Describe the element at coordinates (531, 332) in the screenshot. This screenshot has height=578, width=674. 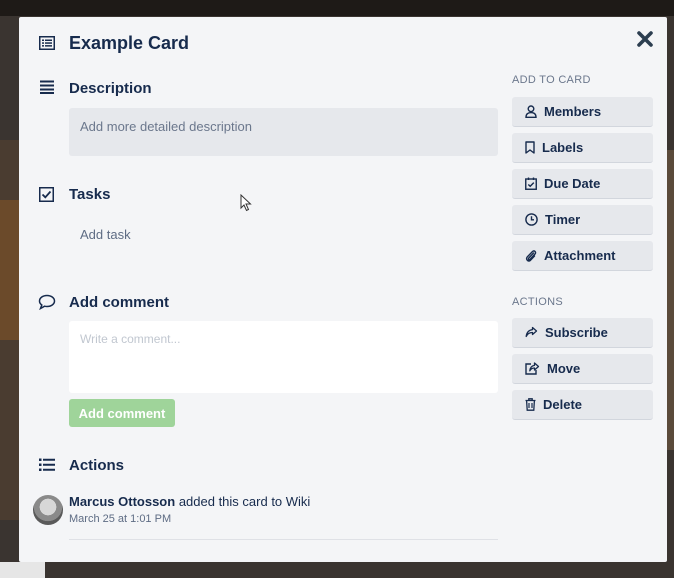
I see `share-icon` at that location.